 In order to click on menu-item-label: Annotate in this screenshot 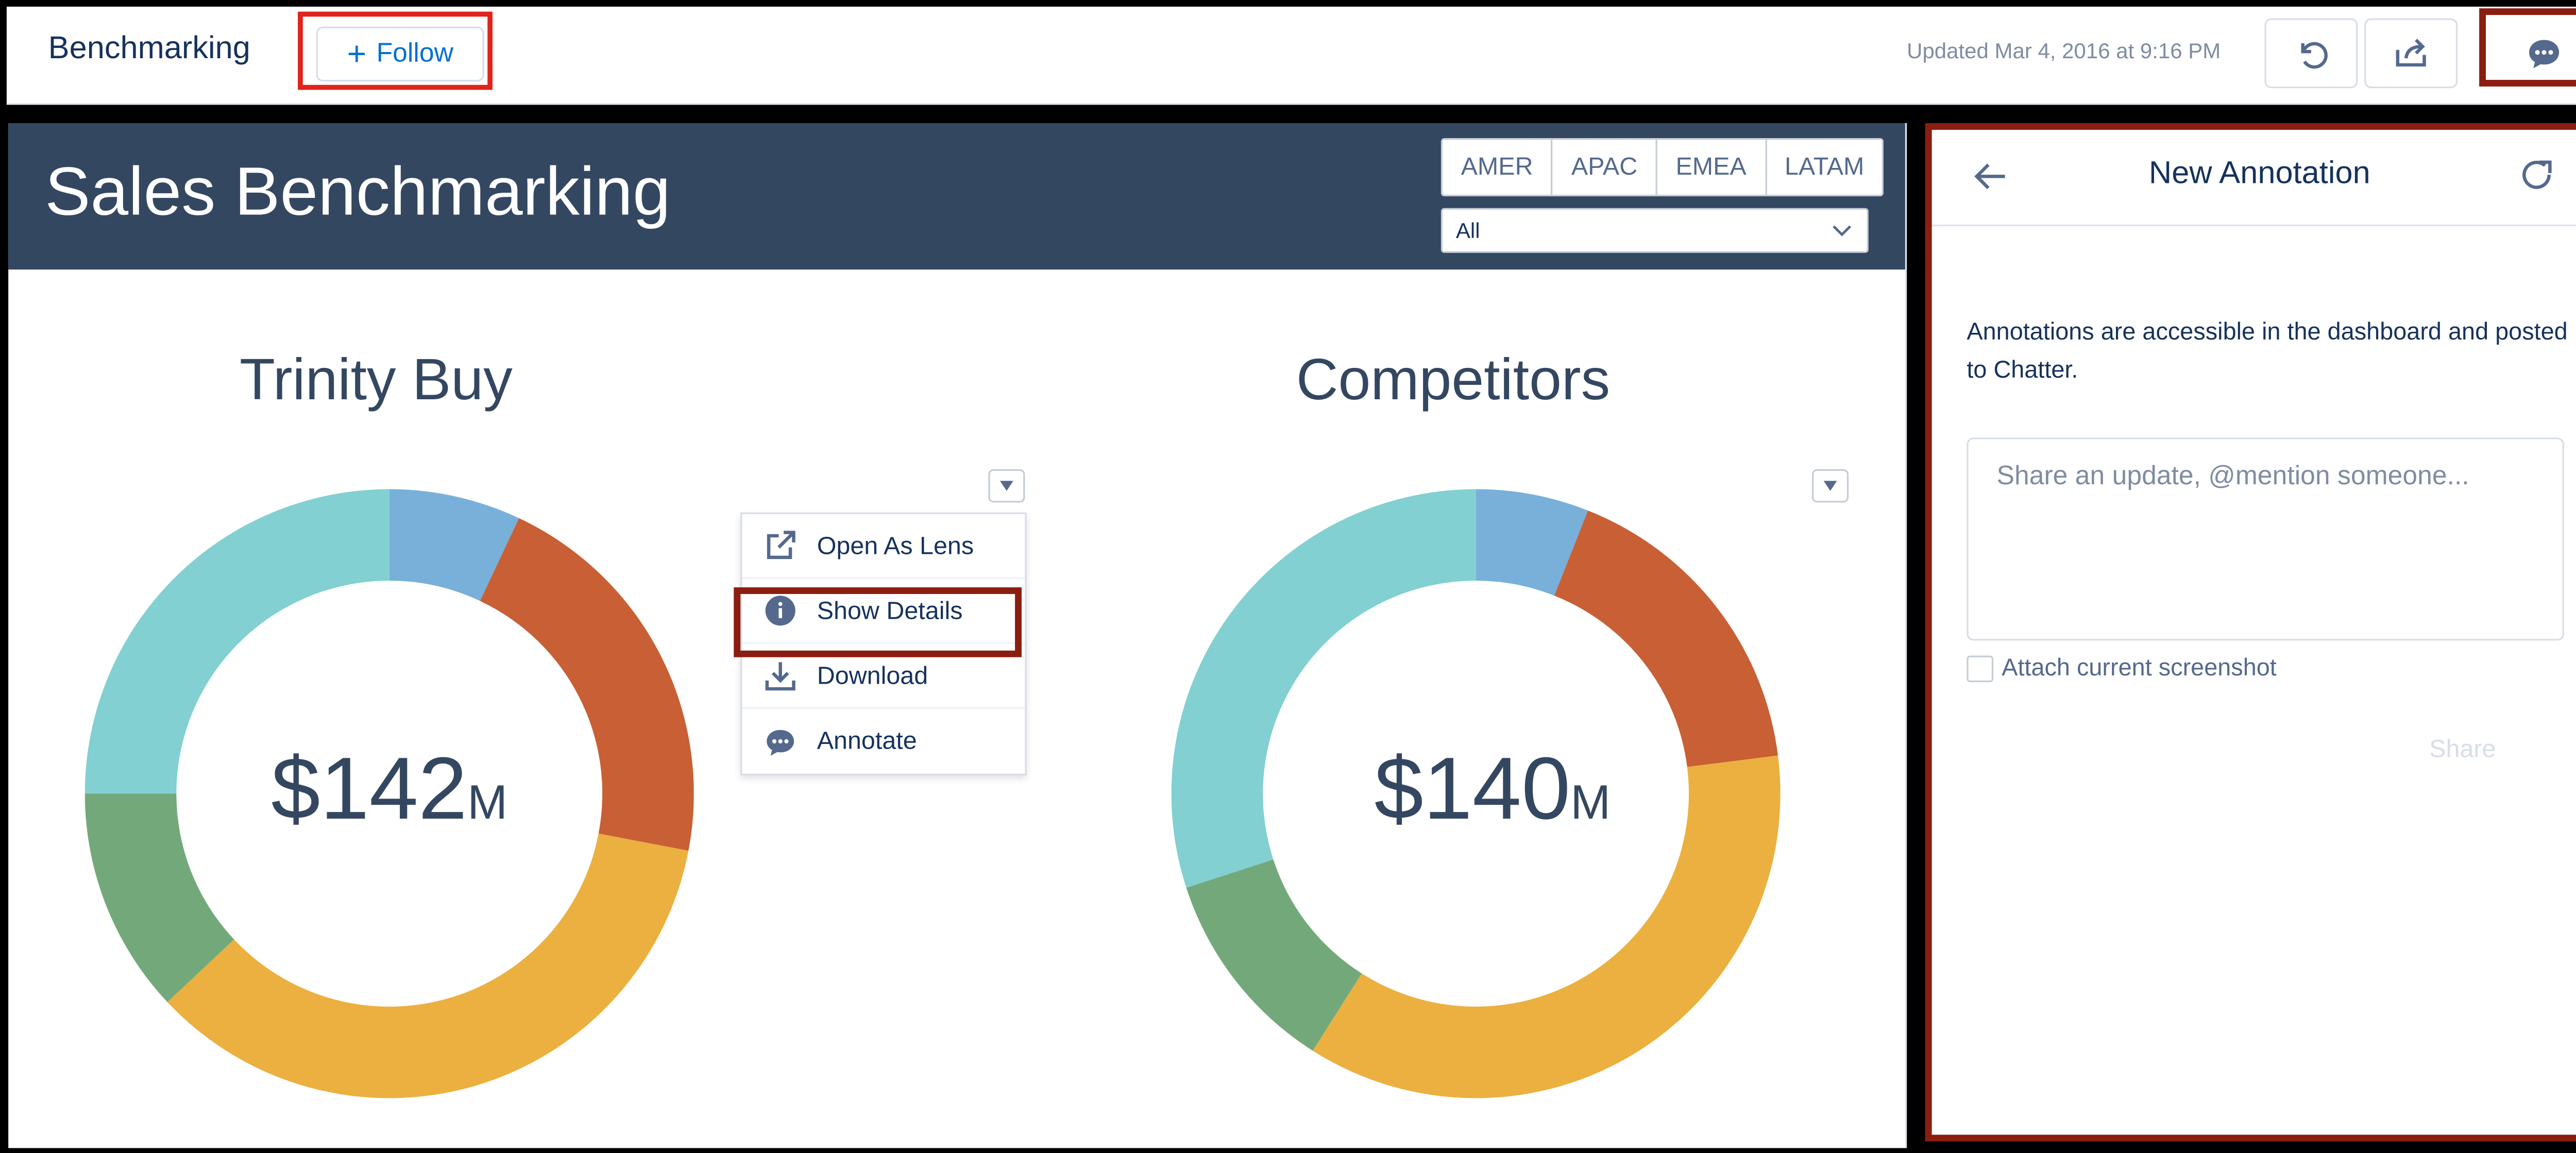, I will do `click(867, 741)`.